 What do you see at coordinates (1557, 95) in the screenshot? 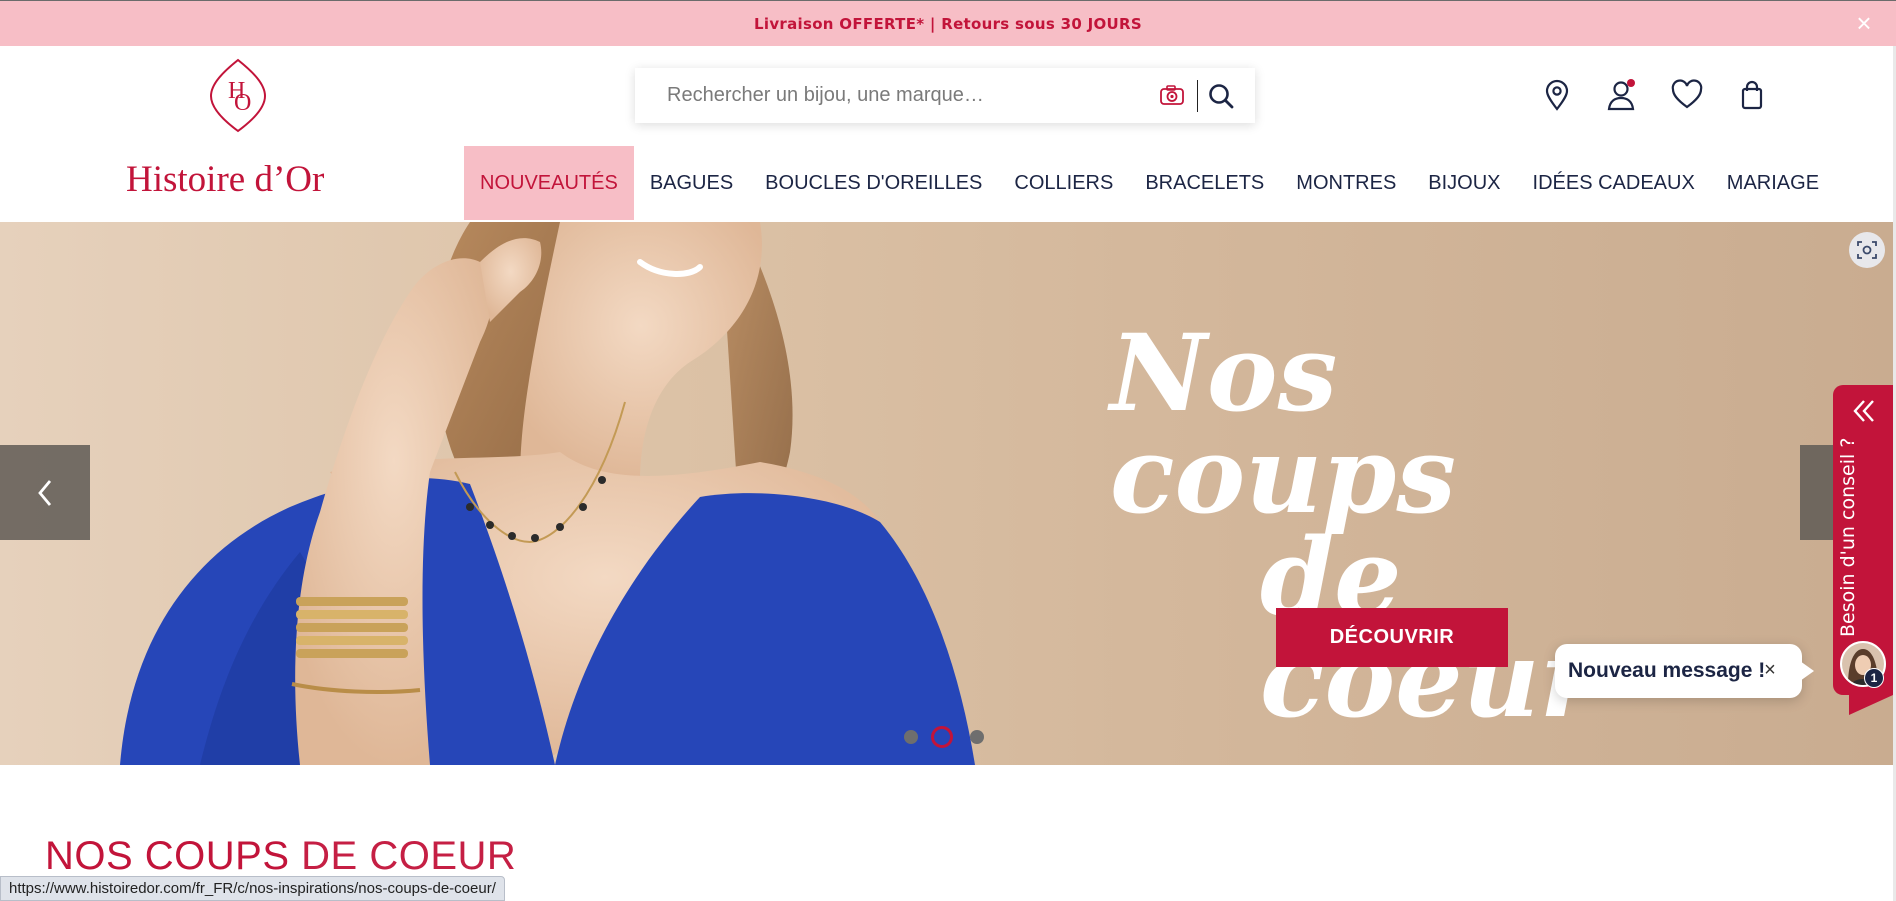
I see `store-locator-icon` at bounding box center [1557, 95].